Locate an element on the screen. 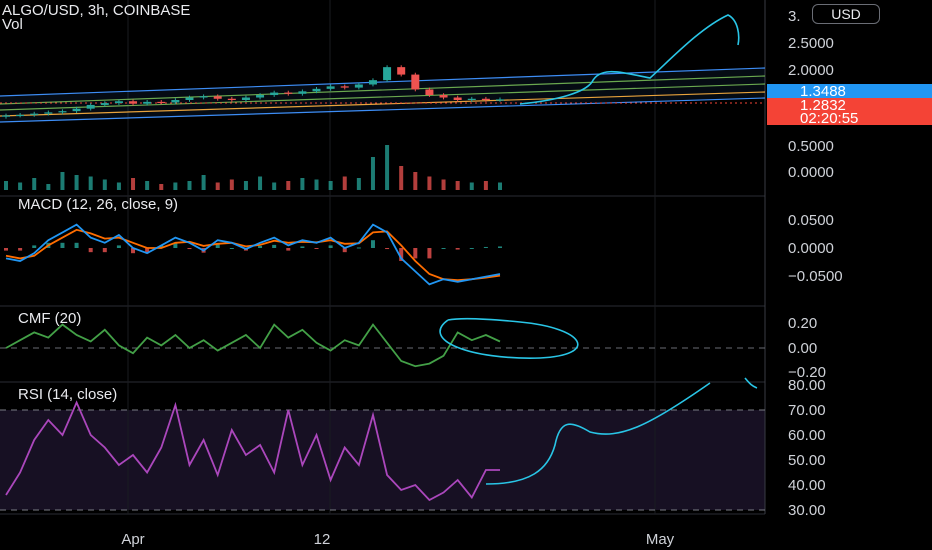 The width and height of the screenshot is (932, 550). rsi-axis-tick: 50.00 is located at coordinates (807, 460).